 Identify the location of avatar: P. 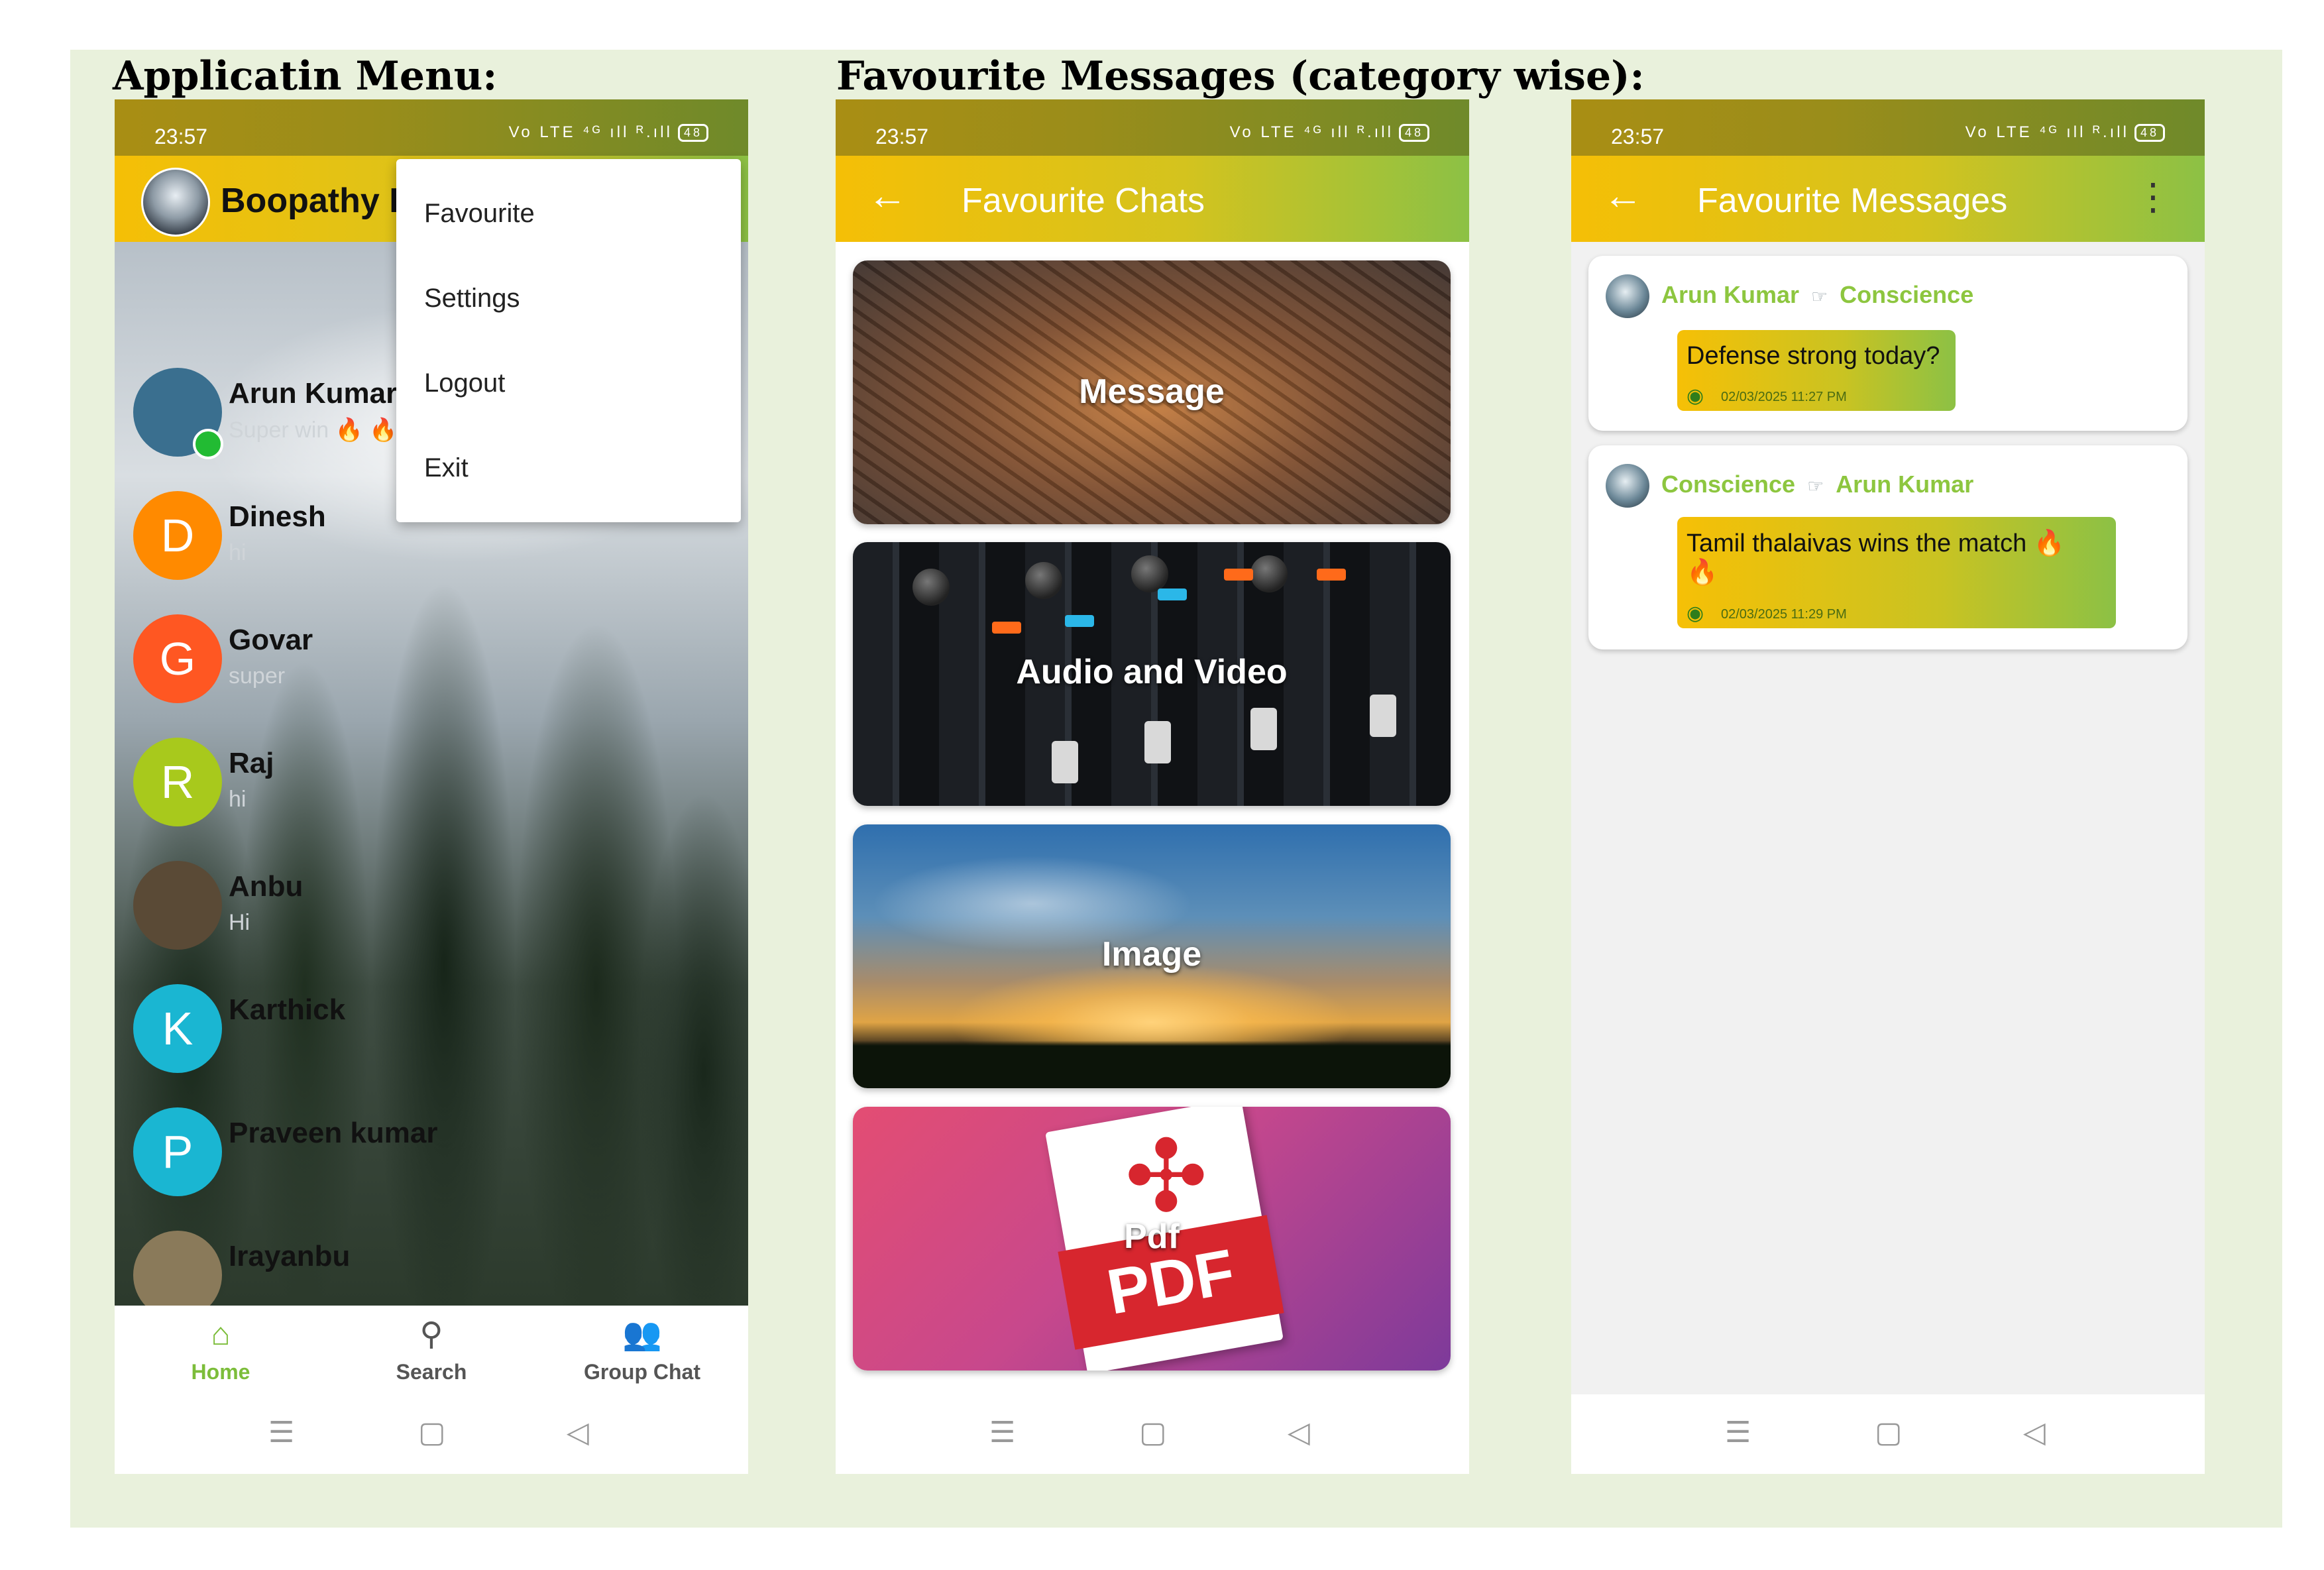
(177, 1151).